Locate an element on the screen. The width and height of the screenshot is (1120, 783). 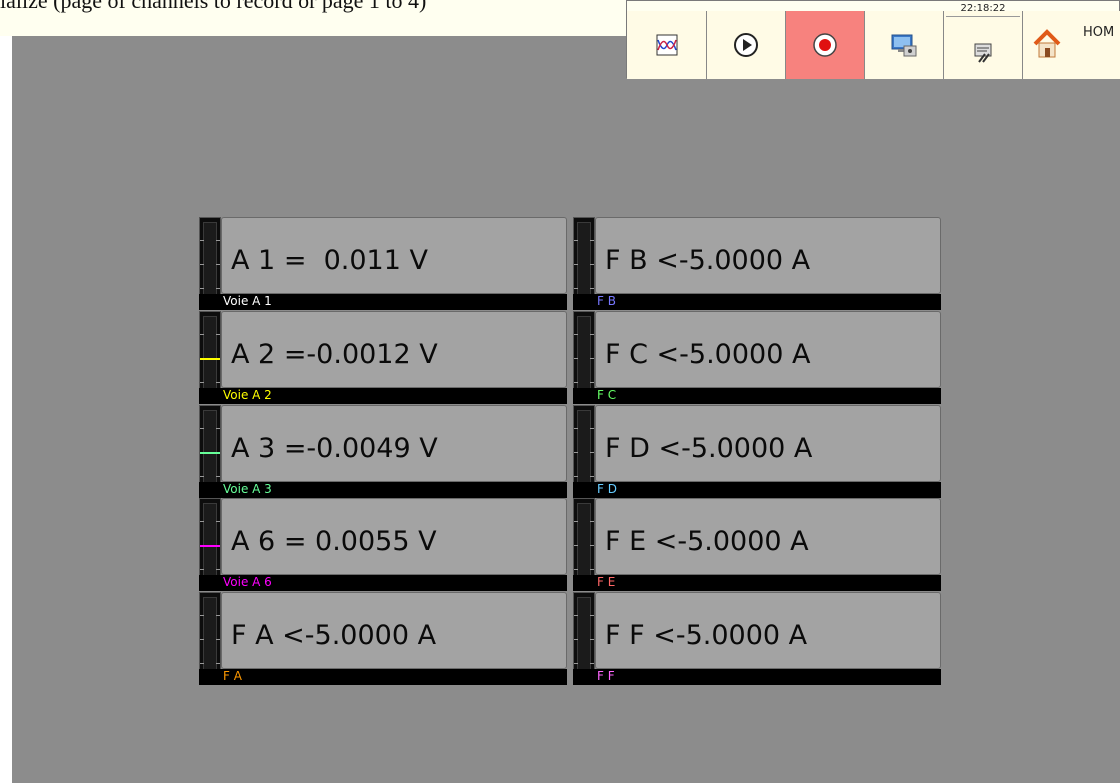
channel-tile: F A <-5.0000 A F A is located at coordinates (383, 638).